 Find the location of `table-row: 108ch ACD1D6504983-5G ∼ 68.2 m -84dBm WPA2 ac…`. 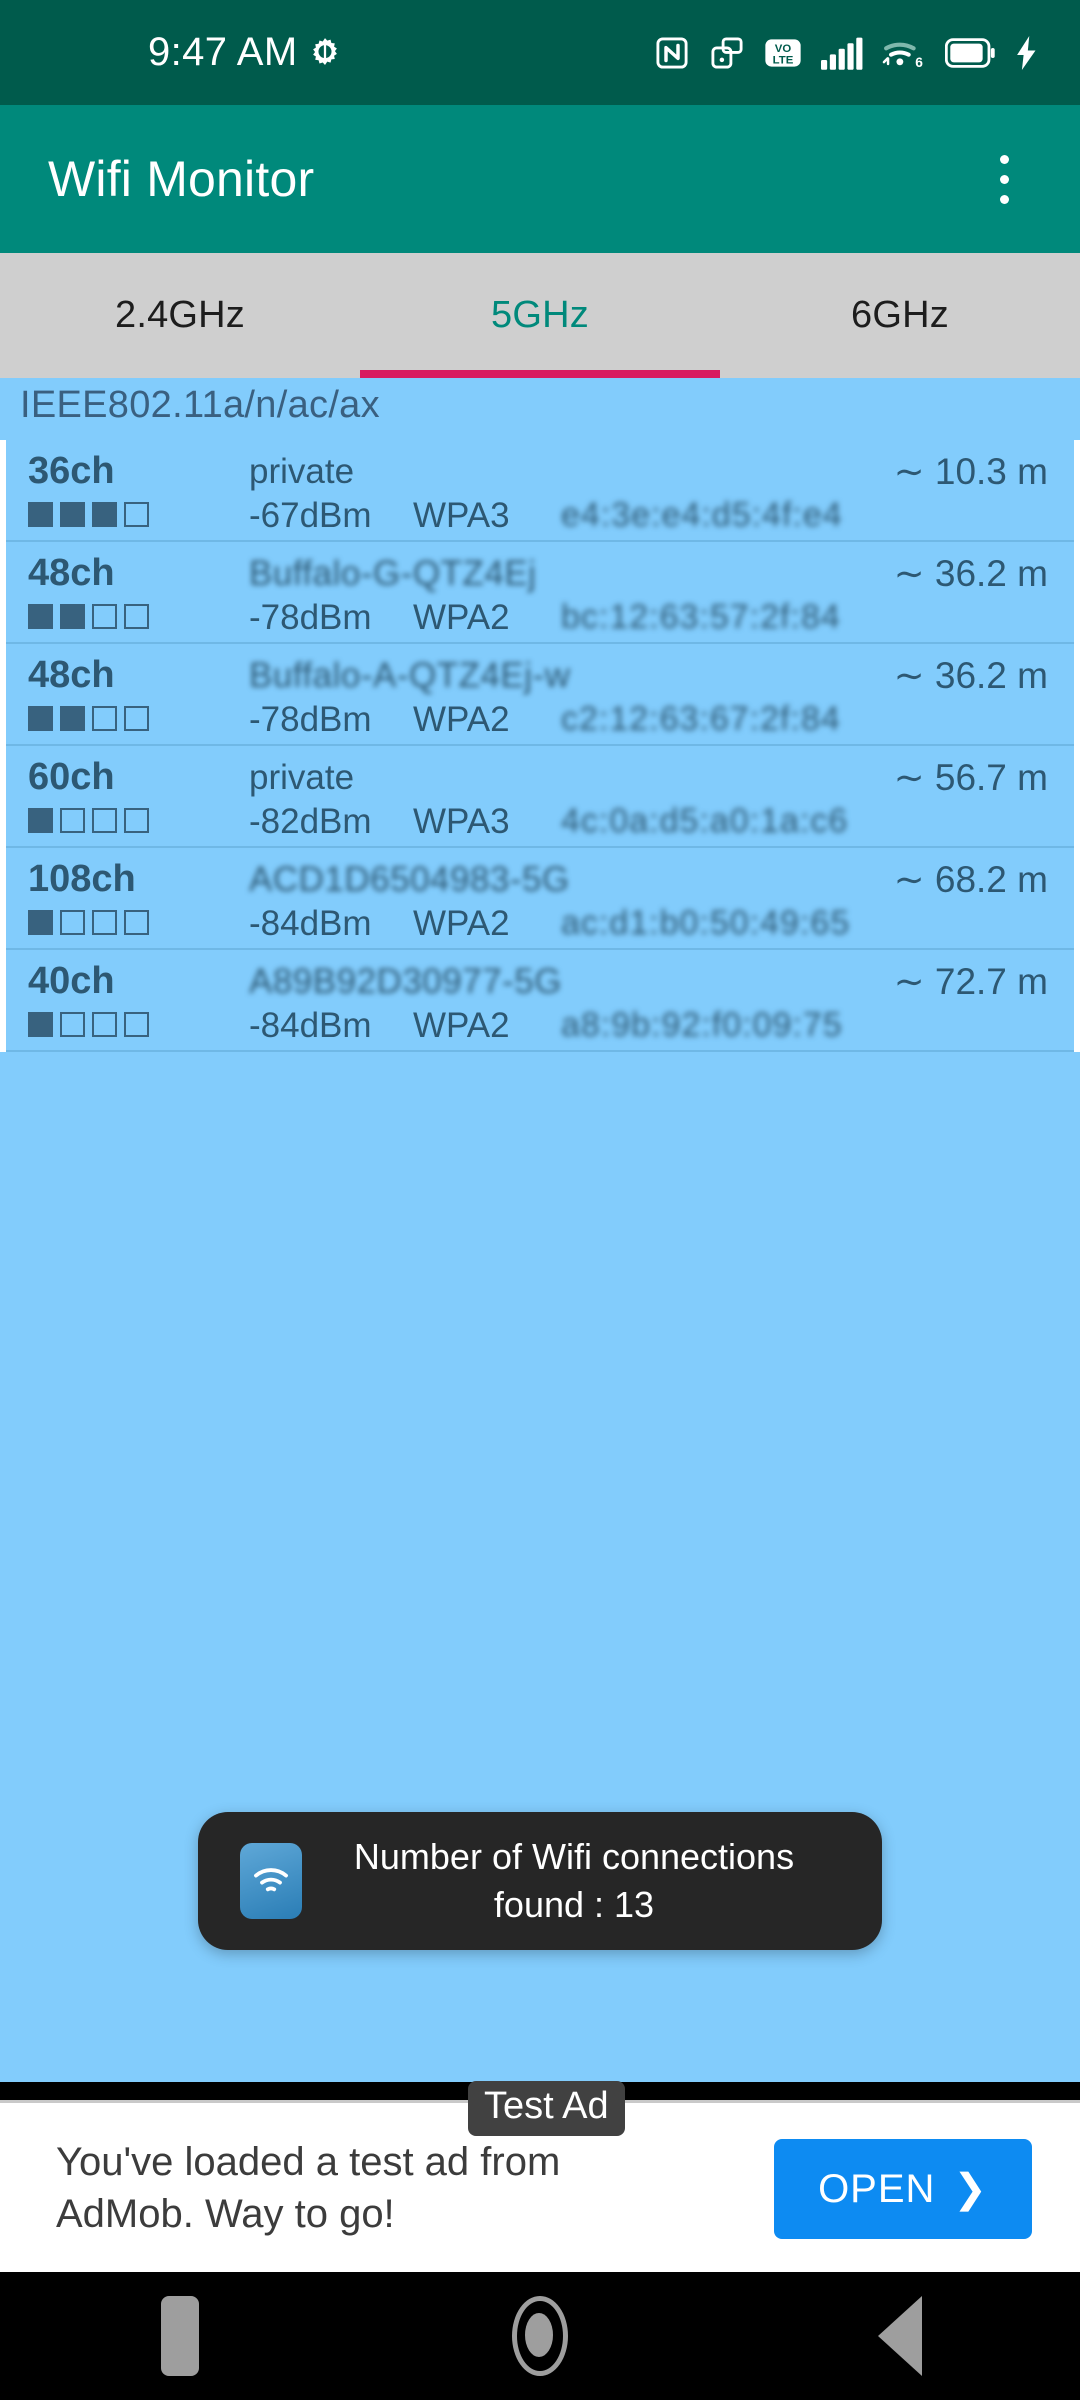

table-row: 108ch ACD1D6504983-5G ∼ 68.2 m -84dBm WPA2 ac… is located at coordinates (540, 899).